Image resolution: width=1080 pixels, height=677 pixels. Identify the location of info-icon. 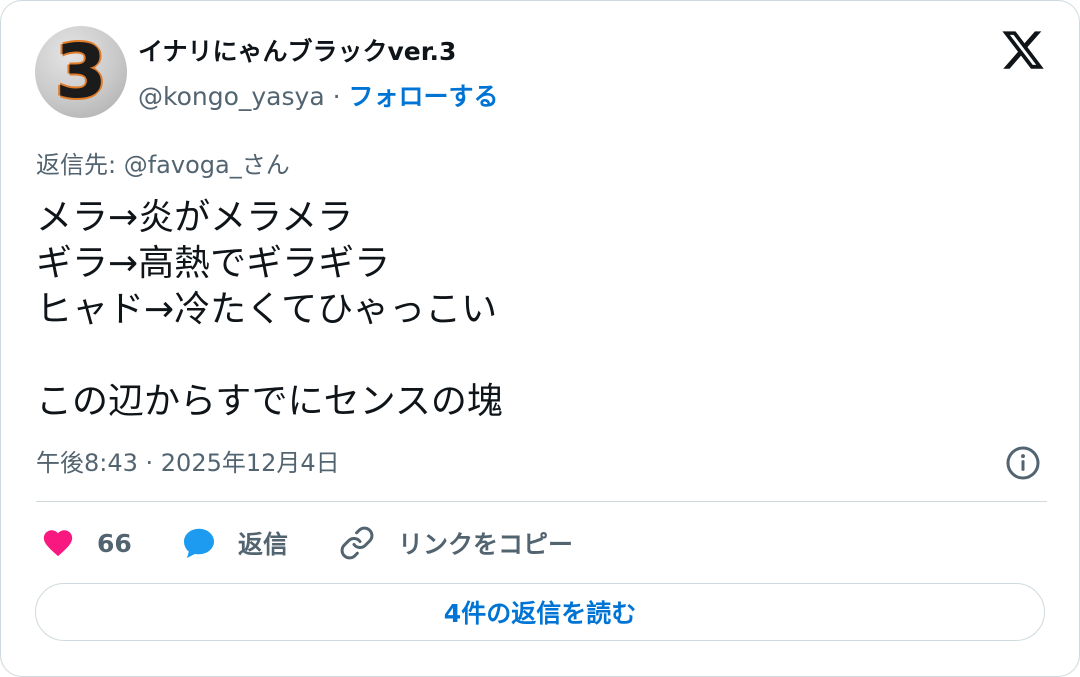
(1023, 463).